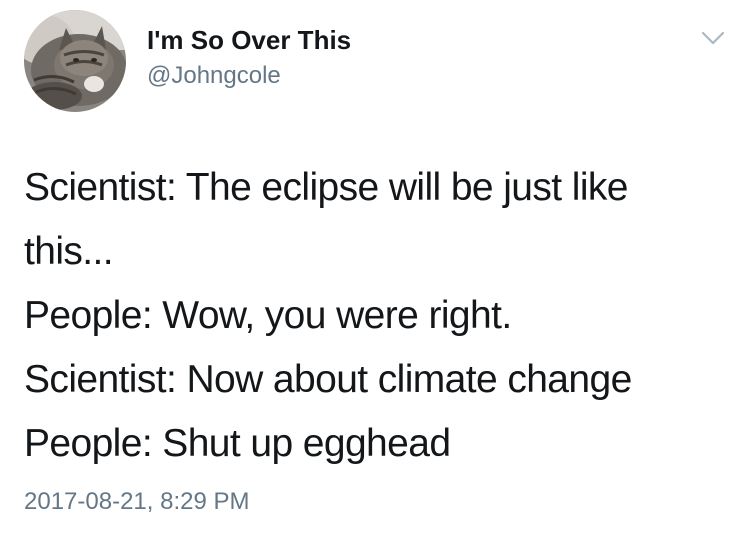  I want to click on cat-avatar-icon, so click(75, 61).